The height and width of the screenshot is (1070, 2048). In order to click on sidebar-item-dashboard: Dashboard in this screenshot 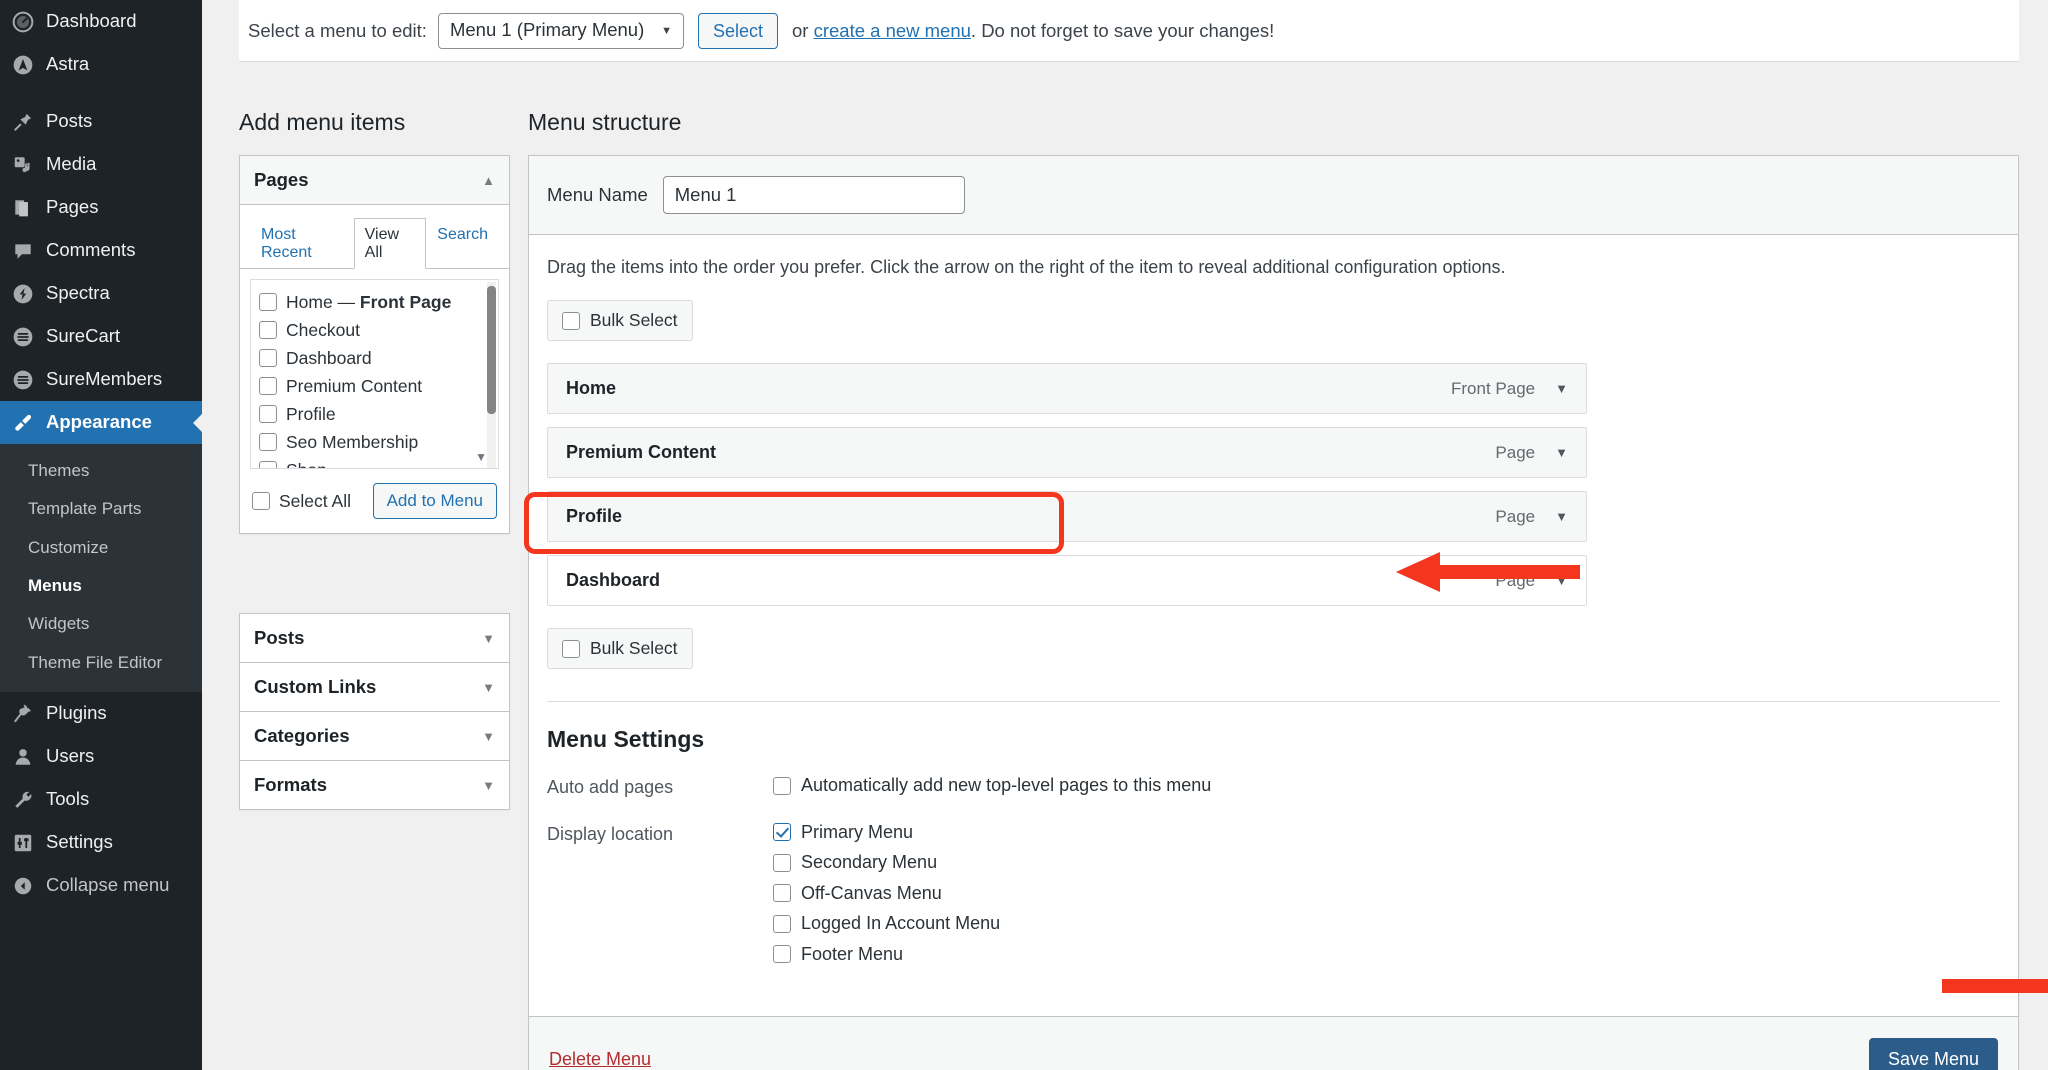, I will do `click(101, 21)`.